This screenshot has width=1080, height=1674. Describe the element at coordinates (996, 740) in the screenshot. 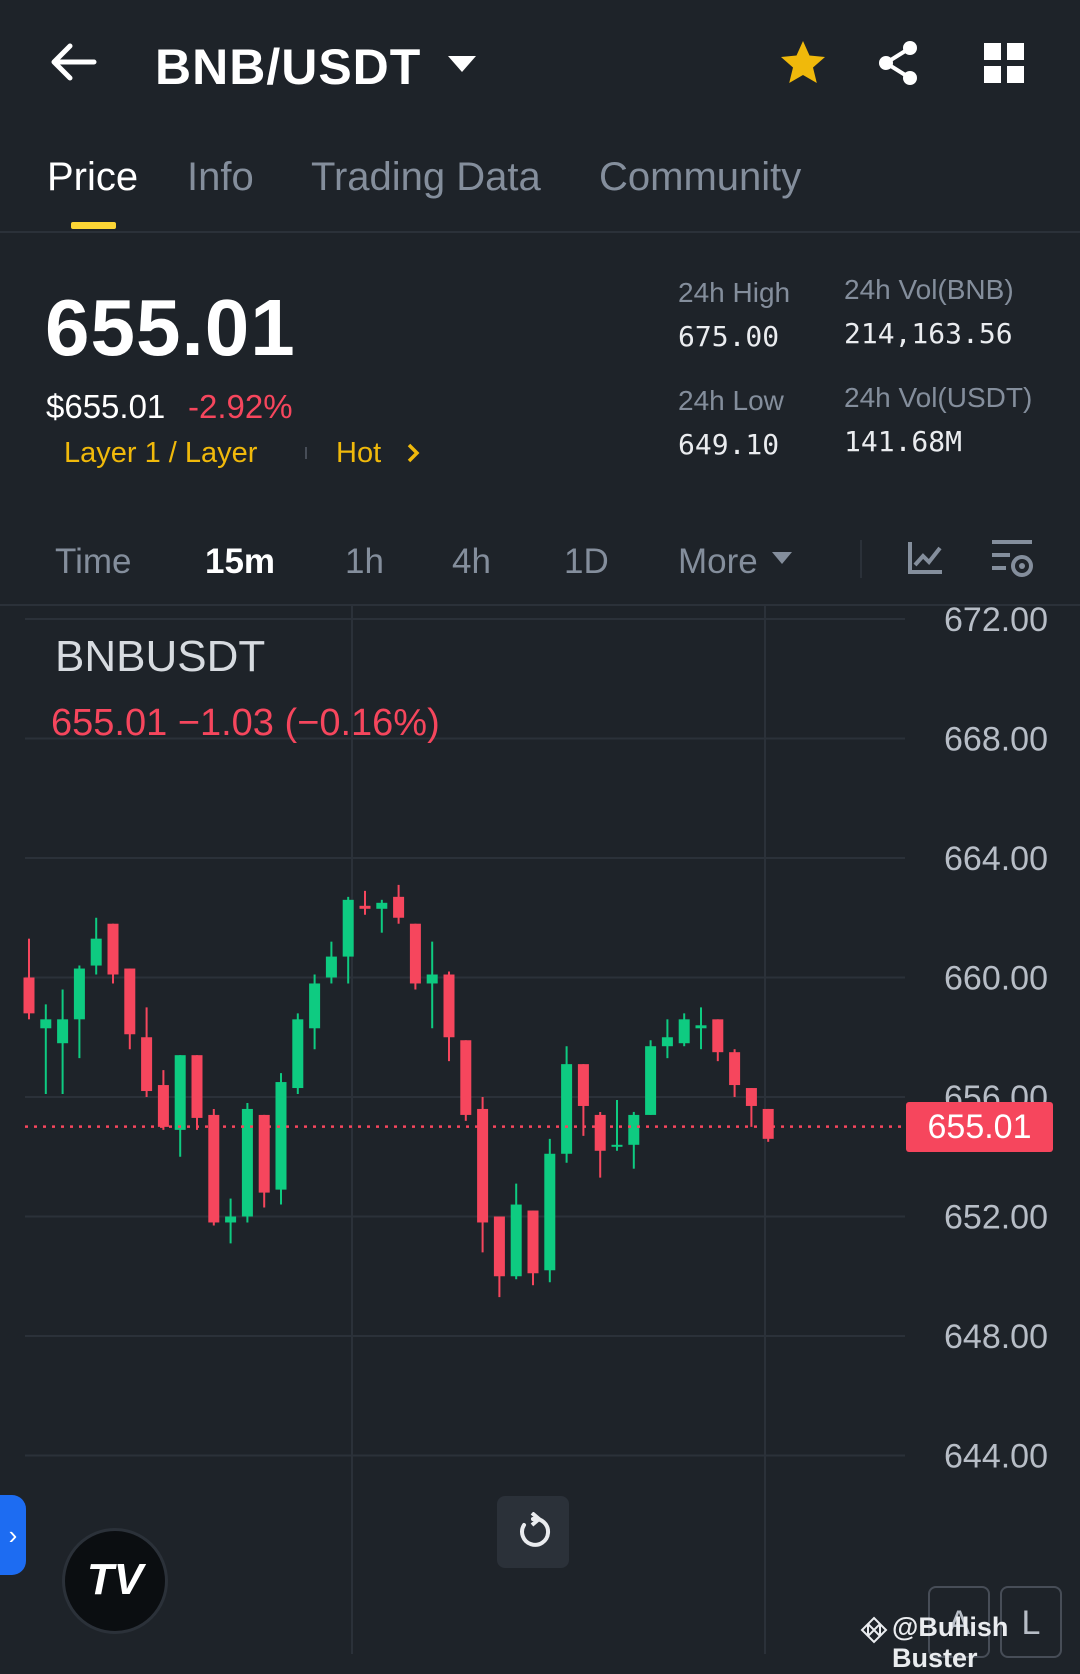

I see `y-axis-label: 668.00` at that location.